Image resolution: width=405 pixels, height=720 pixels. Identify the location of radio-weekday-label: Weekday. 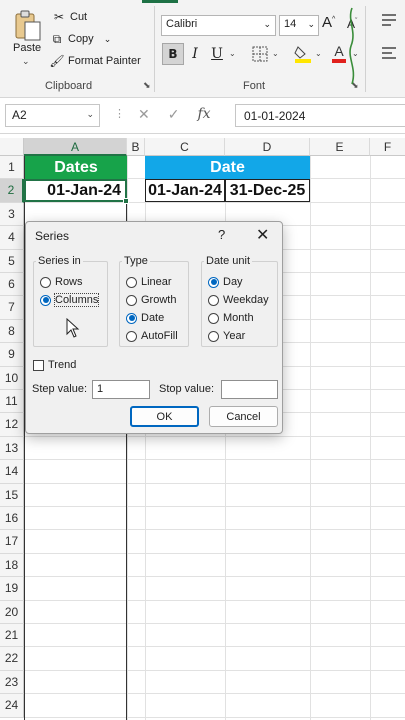
(246, 300).